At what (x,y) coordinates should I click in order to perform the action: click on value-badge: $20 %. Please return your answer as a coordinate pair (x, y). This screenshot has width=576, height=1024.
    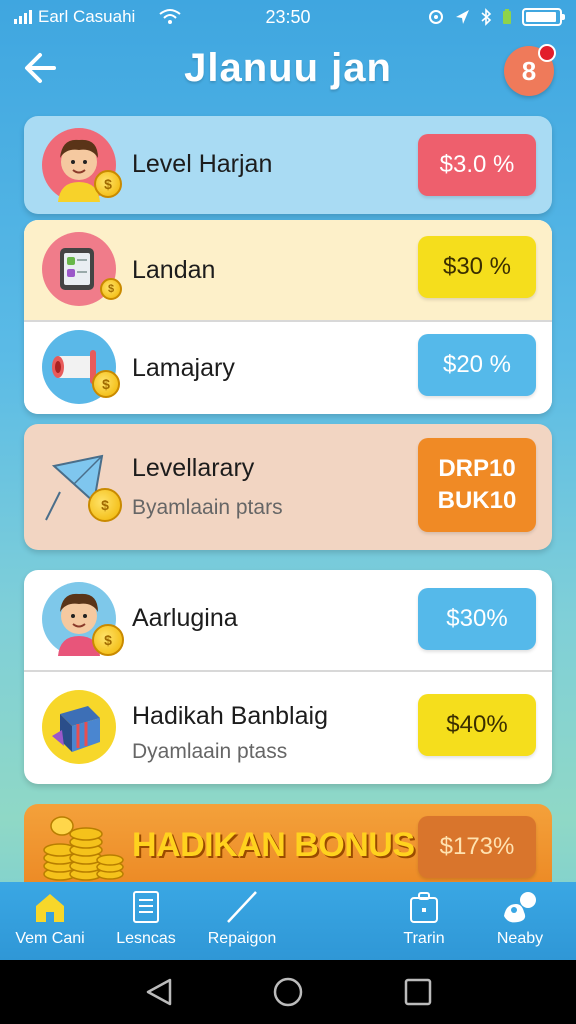
    Looking at the image, I should click on (477, 365).